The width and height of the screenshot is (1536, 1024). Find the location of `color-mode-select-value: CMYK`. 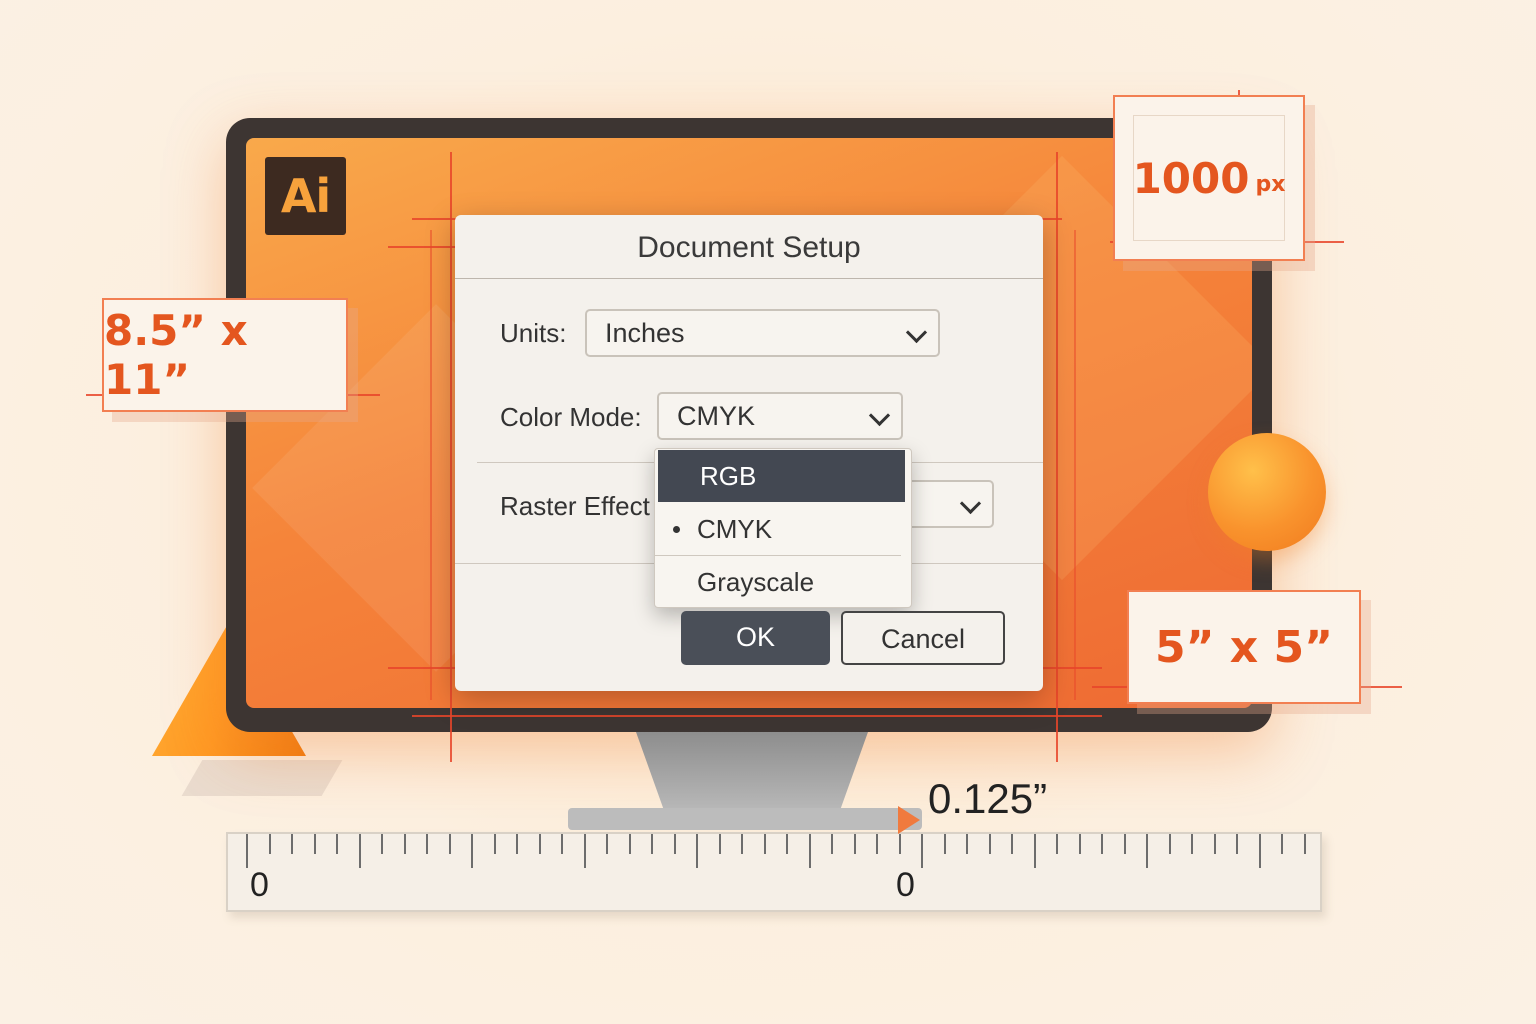

color-mode-select-value: CMYK is located at coordinates (716, 416).